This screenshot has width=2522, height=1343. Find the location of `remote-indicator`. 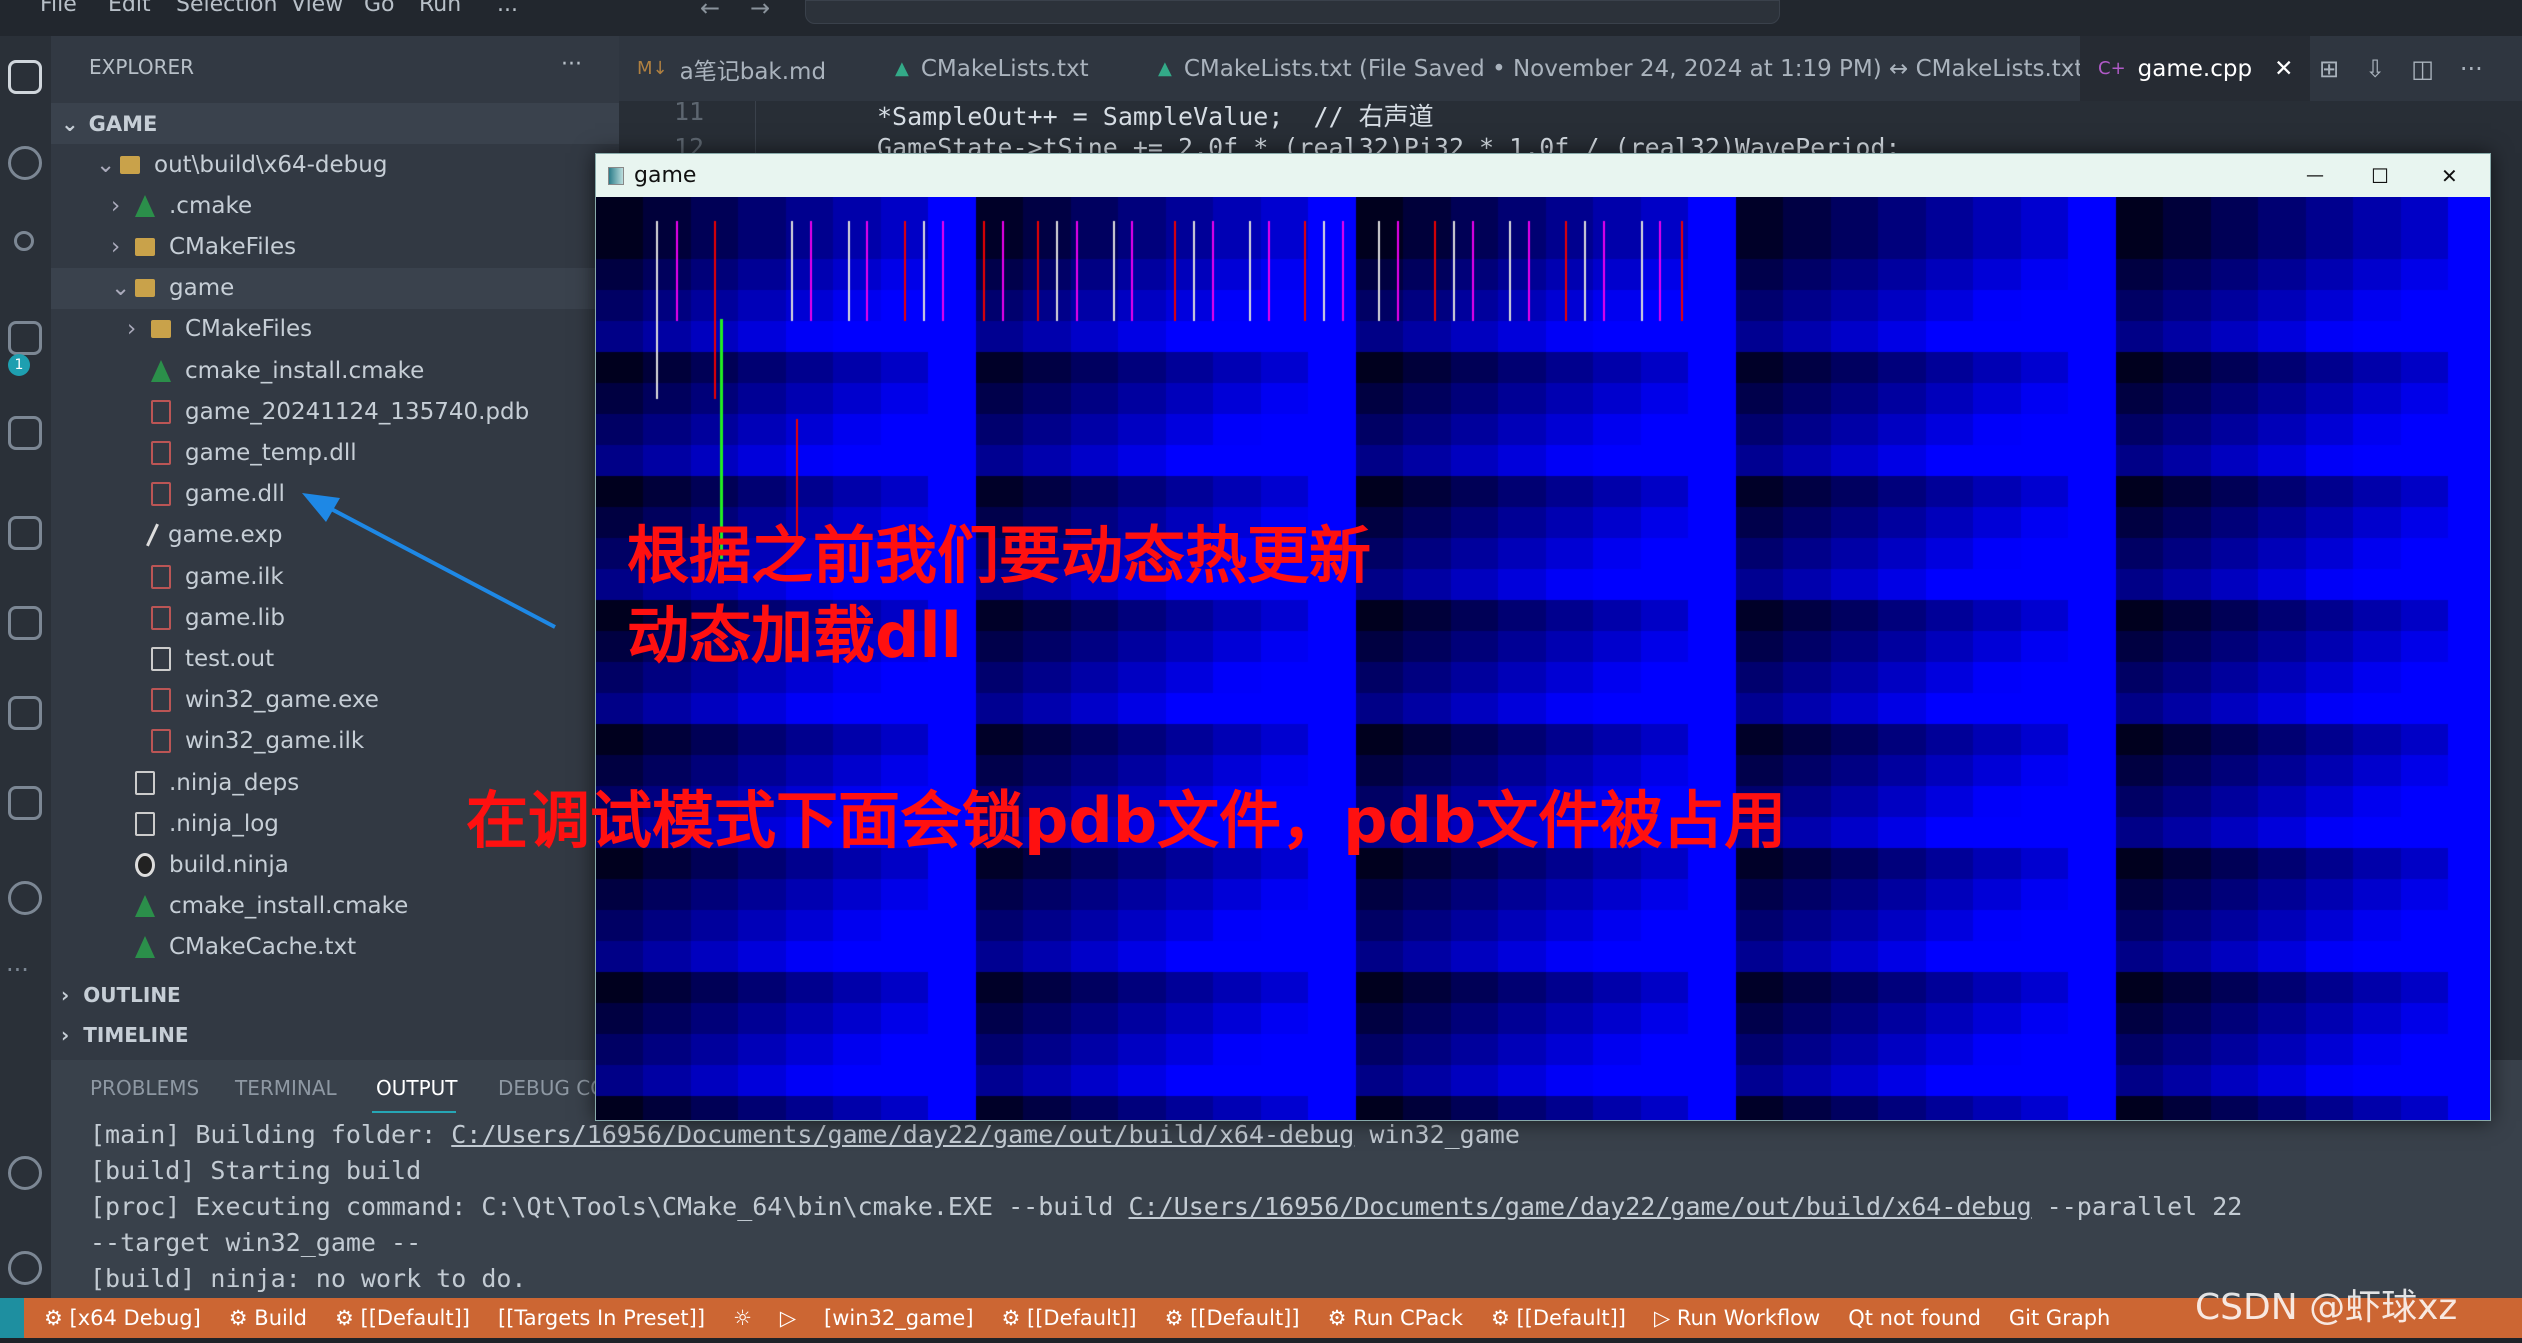

remote-indicator is located at coordinates (12, 1318).